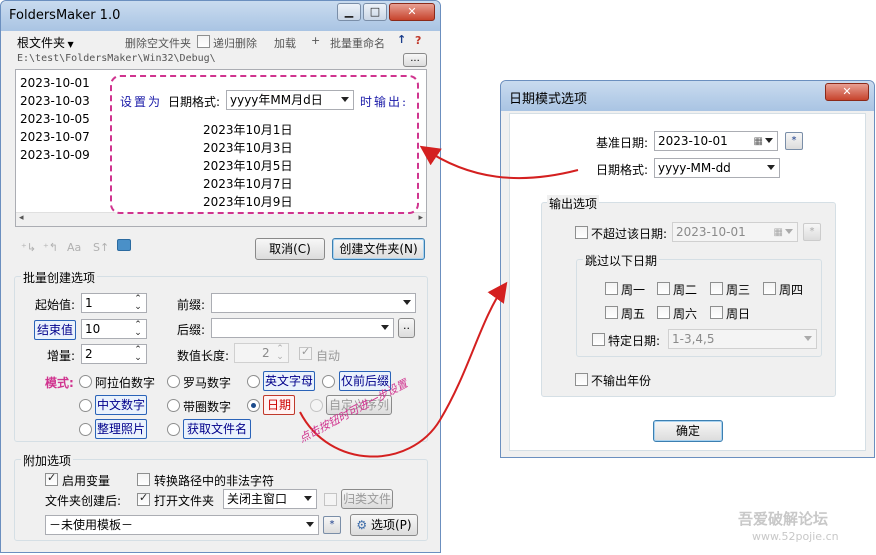  What do you see at coordinates (581, 379) in the screenshot?
I see `no-year-checkbox` at bounding box center [581, 379].